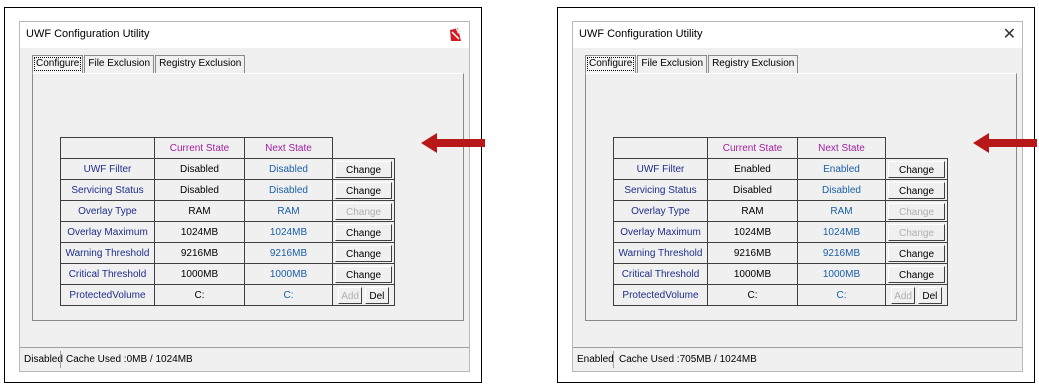  What do you see at coordinates (244, 359) in the screenshot?
I see `status-bar: Disabled Cache Used :0MB / 1024MB` at bounding box center [244, 359].